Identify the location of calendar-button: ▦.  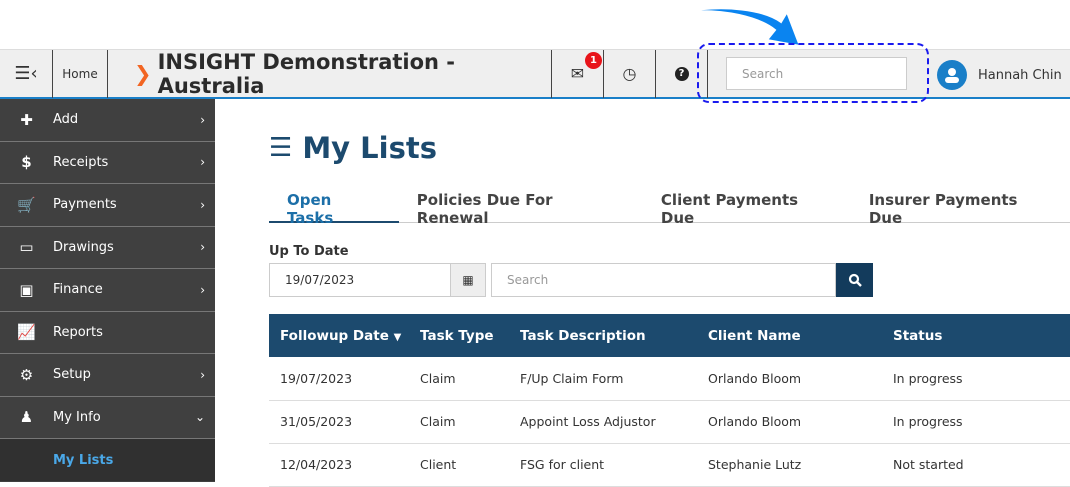
(468, 280).